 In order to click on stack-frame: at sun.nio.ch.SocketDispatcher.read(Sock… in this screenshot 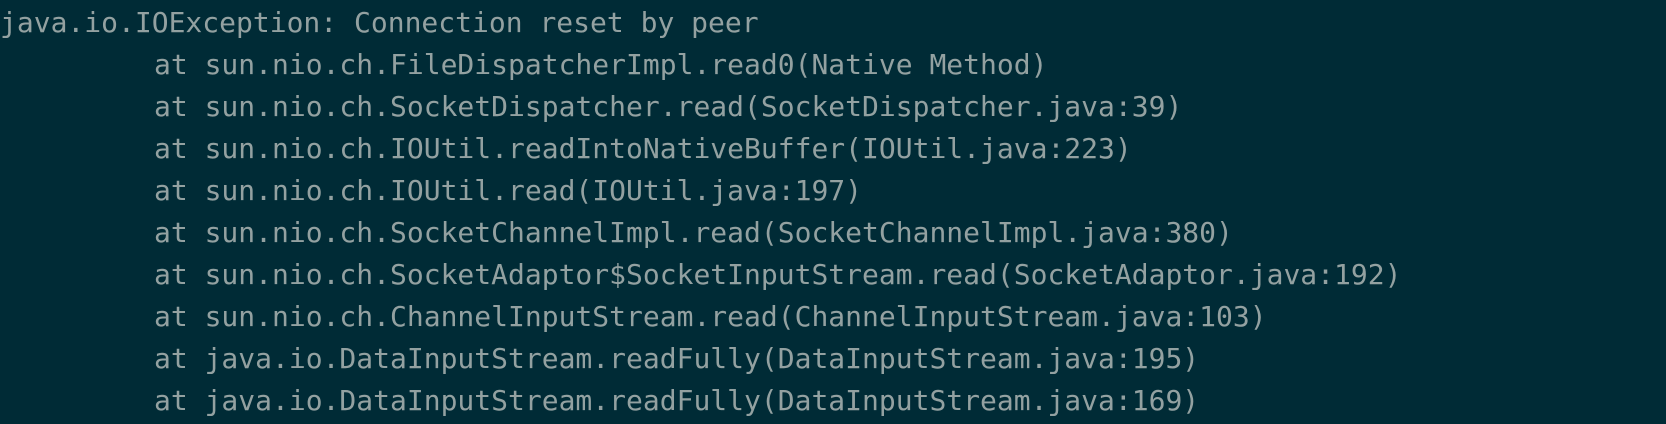, I will do `click(668, 106)`.